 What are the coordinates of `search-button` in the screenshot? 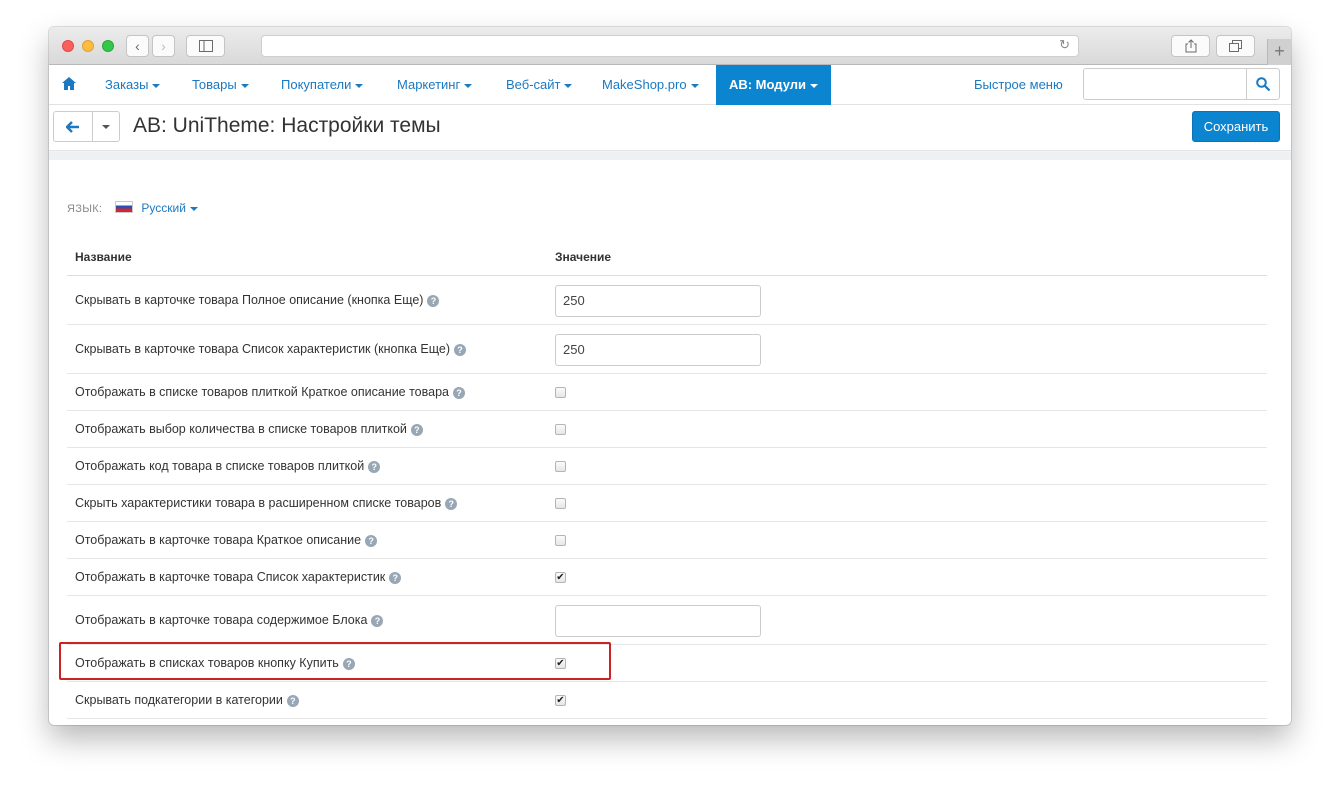 It's located at (1262, 84).